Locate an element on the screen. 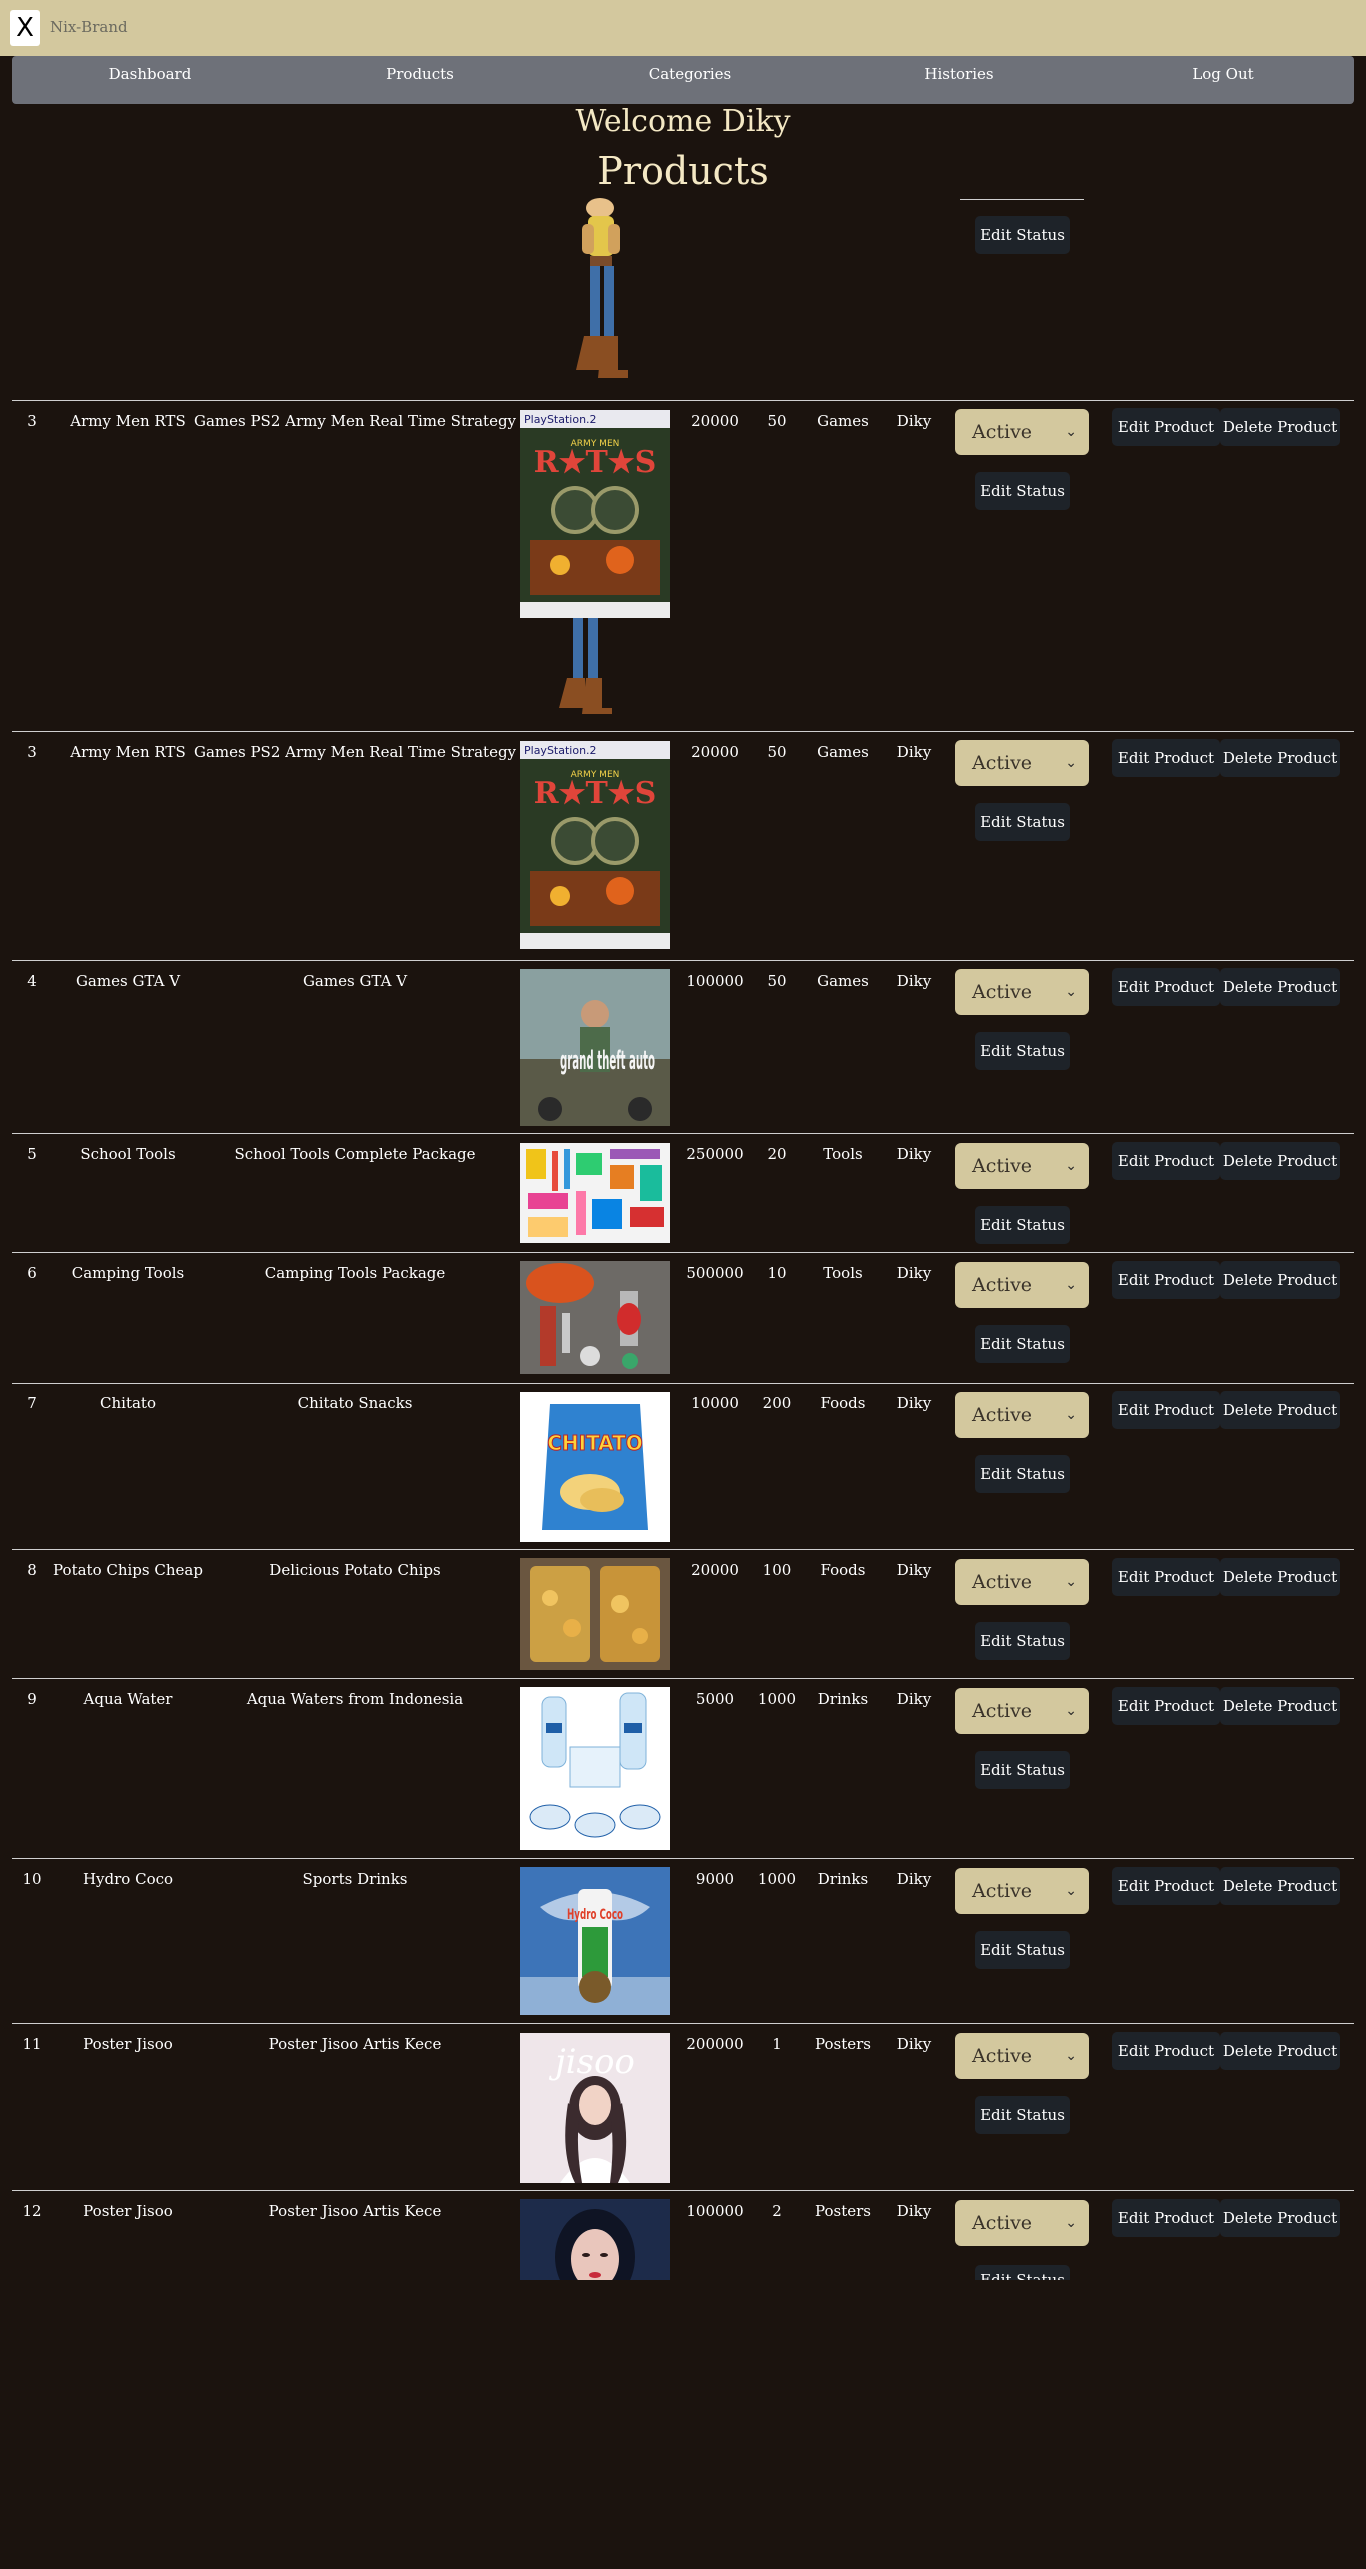  cell-id: 8 is located at coordinates (32, 1570).